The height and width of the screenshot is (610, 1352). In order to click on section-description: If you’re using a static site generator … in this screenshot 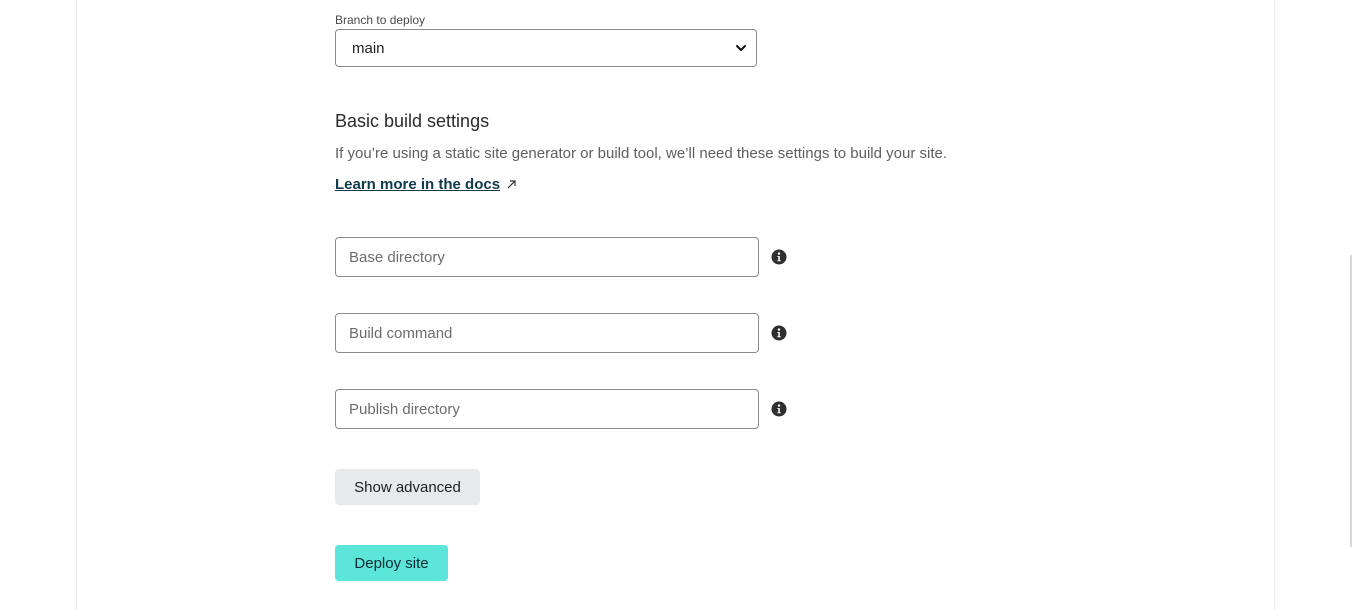, I will do `click(641, 153)`.